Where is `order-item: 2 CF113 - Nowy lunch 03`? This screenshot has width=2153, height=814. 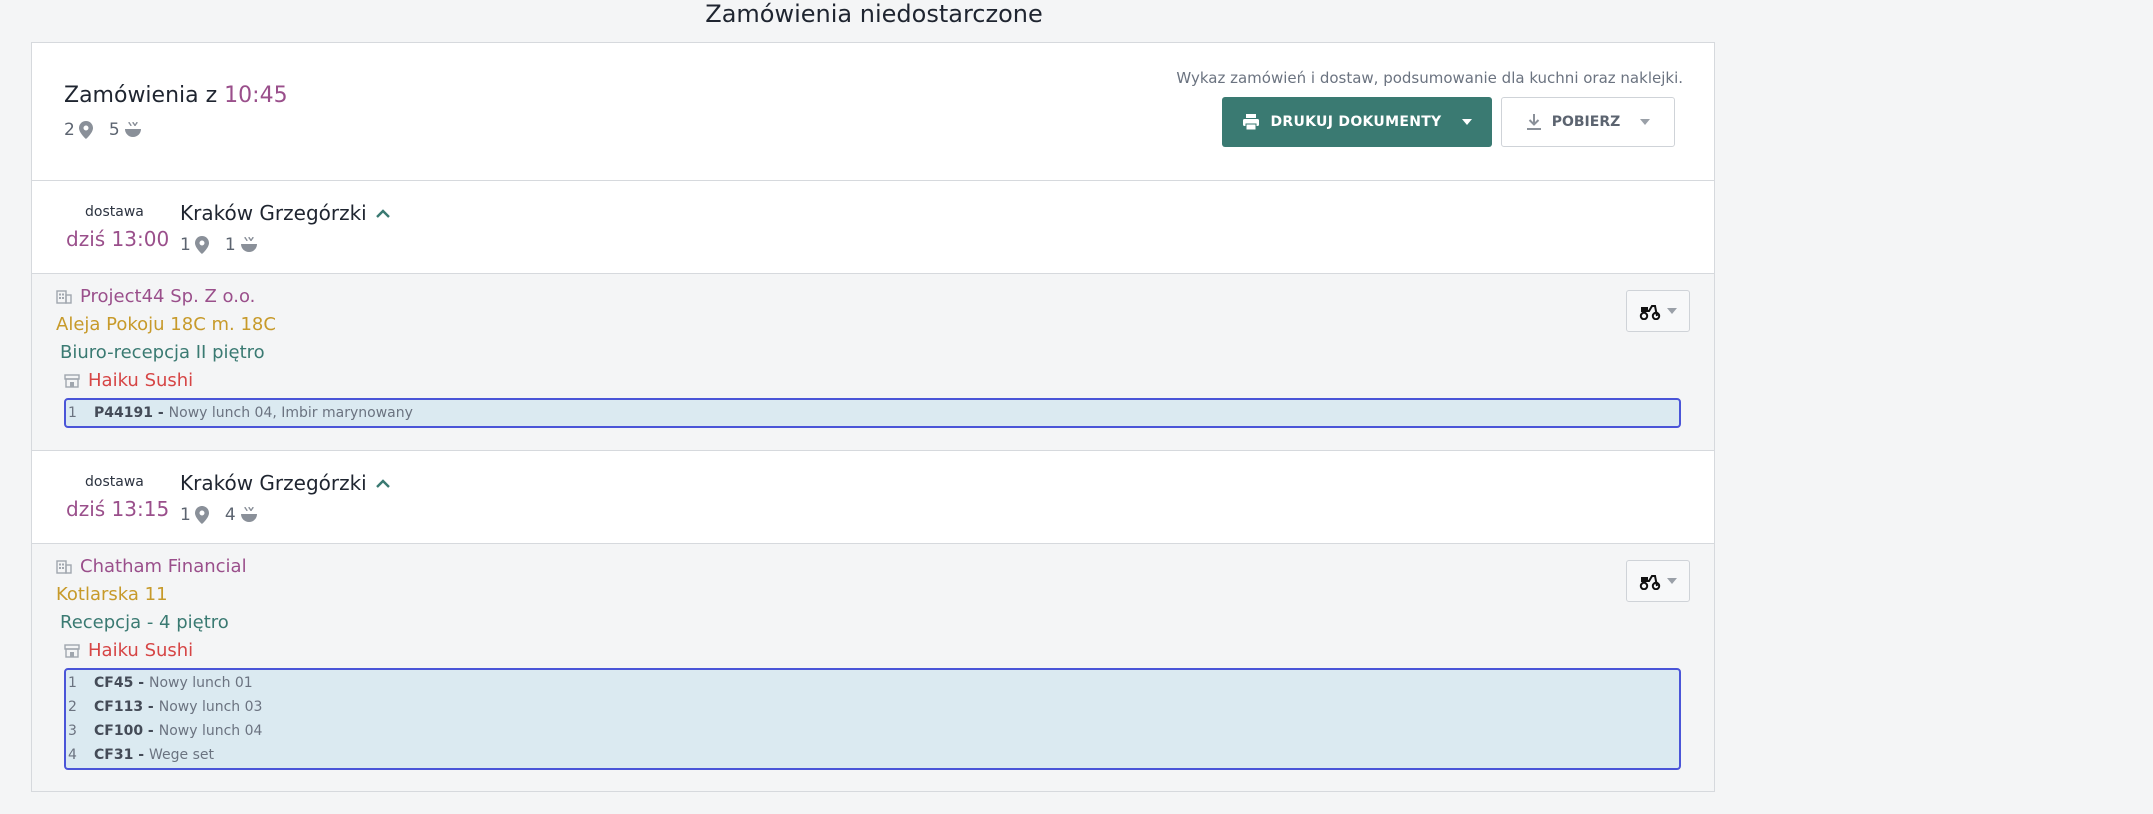 order-item: 2 CF113 - Nowy lunch 03 is located at coordinates (872, 707).